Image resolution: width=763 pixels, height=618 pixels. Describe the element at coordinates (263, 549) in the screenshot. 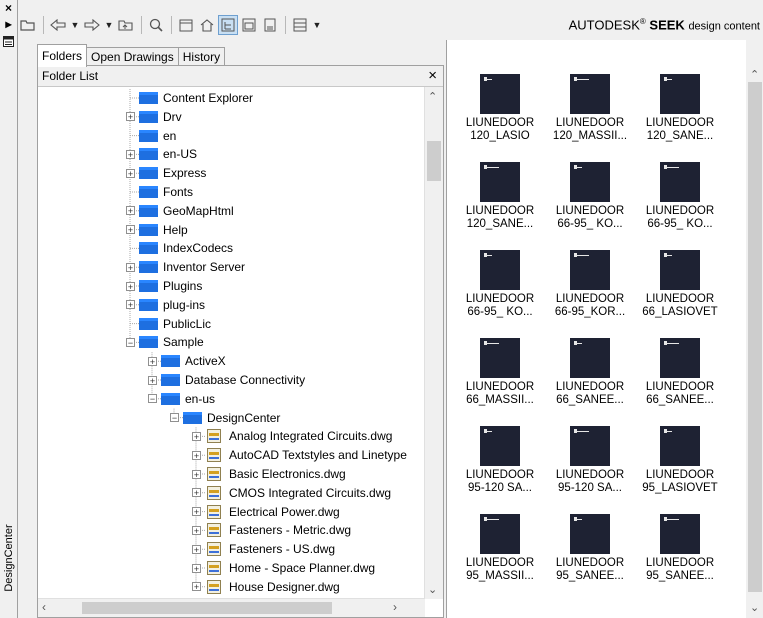

I see `tree-item-drawing: + Fasteners - US.dwg` at that location.